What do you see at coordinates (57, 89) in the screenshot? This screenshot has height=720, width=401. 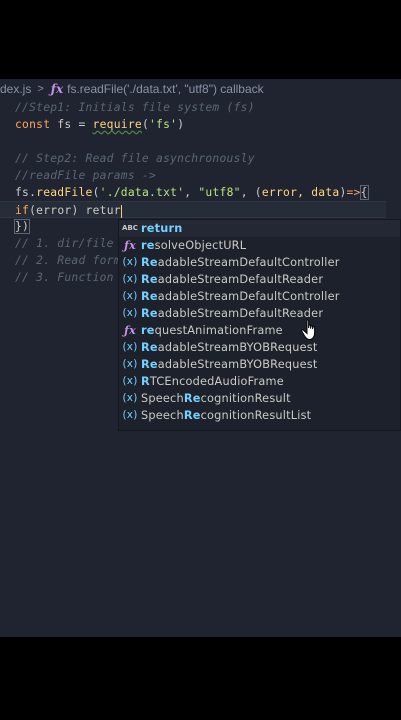 I see `function-symbol-icon: ƒx` at bounding box center [57, 89].